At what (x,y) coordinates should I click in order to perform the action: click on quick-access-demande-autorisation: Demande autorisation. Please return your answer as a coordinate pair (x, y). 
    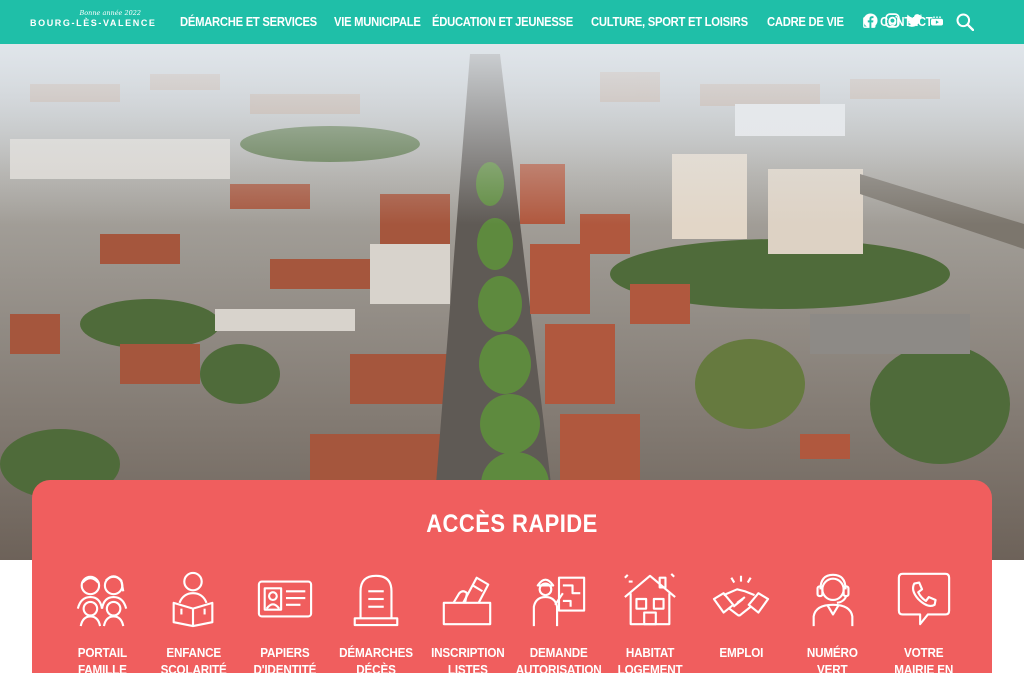
    Looking at the image, I should click on (559, 620).